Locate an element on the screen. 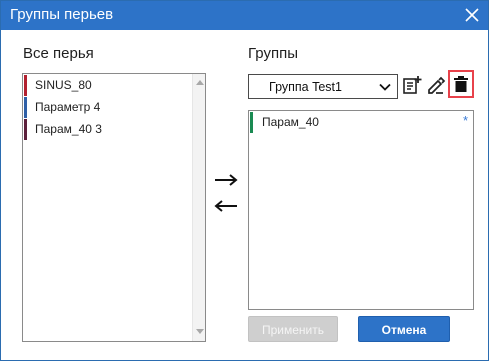 Image resolution: width=489 pixels, height=361 pixels. chevron-down-icon is located at coordinates (385, 87).